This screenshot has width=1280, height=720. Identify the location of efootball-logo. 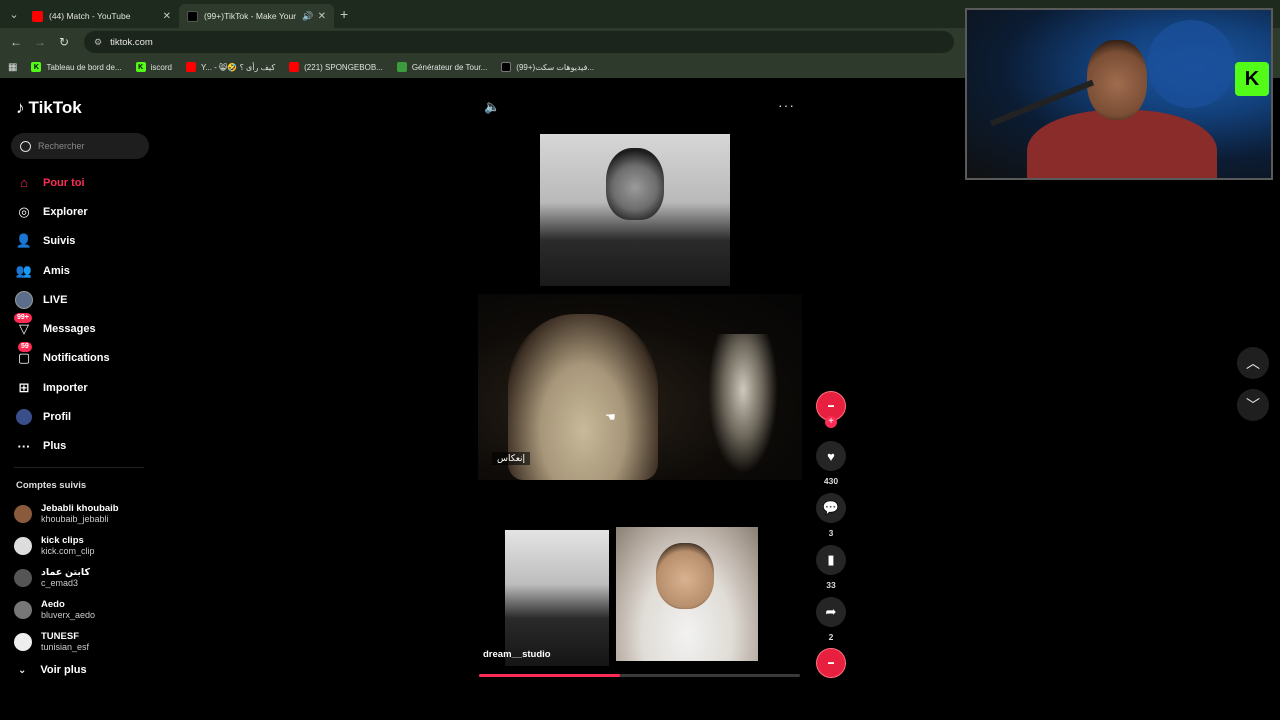
(1191, 64).